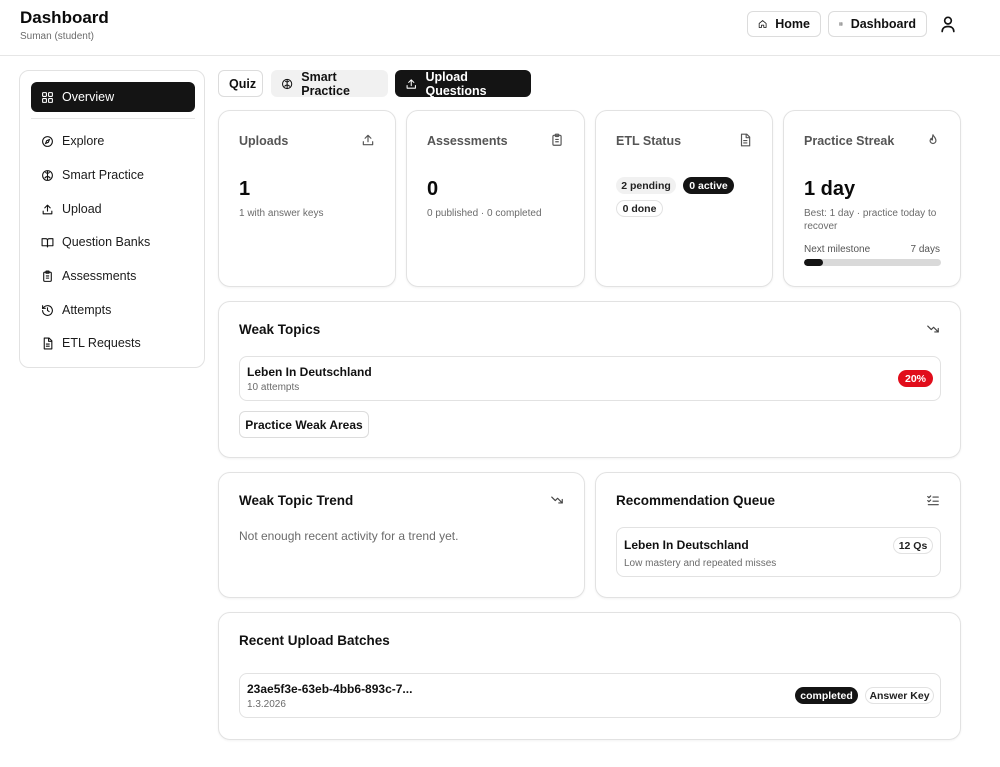 The height and width of the screenshot is (767, 1000). I want to click on sidebar-item-smart-practice: Smart Practice, so click(113, 175).